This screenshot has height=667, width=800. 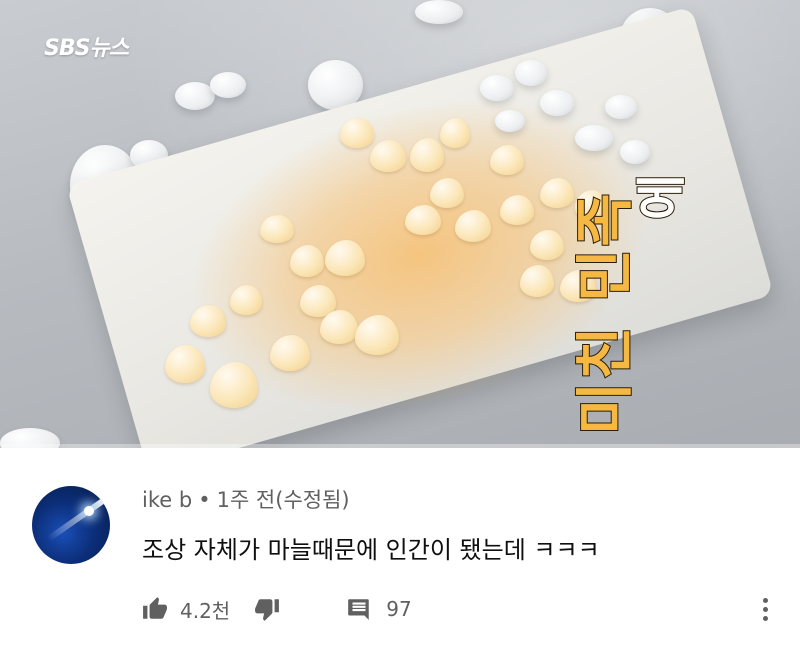 What do you see at coordinates (371, 550) in the screenshot?
I see `comment-text: 조상 자체가 마늘때문에 인간이 됐는데 ㅋㅋㅋ` at bounding box center [371, 550].